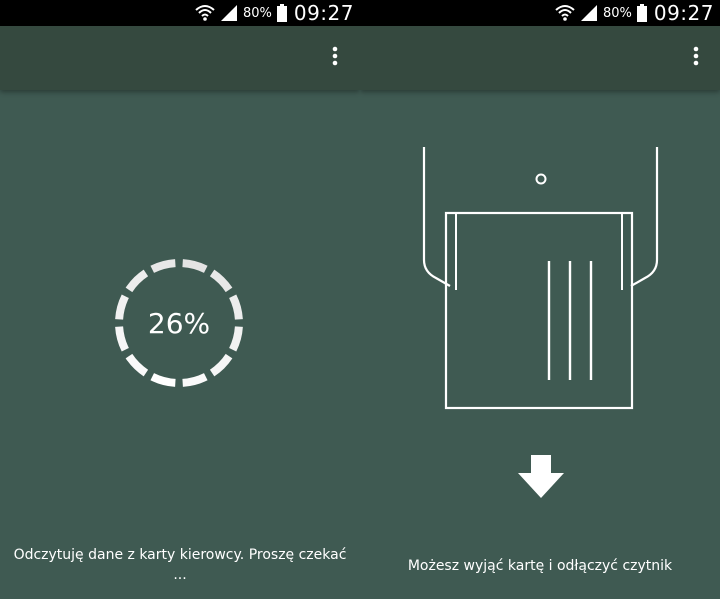 This screenshot has height=599, width=720. Describe the element at coordinates (541, 479) in the screenshot. I see `arrow-down-icon` at that location.